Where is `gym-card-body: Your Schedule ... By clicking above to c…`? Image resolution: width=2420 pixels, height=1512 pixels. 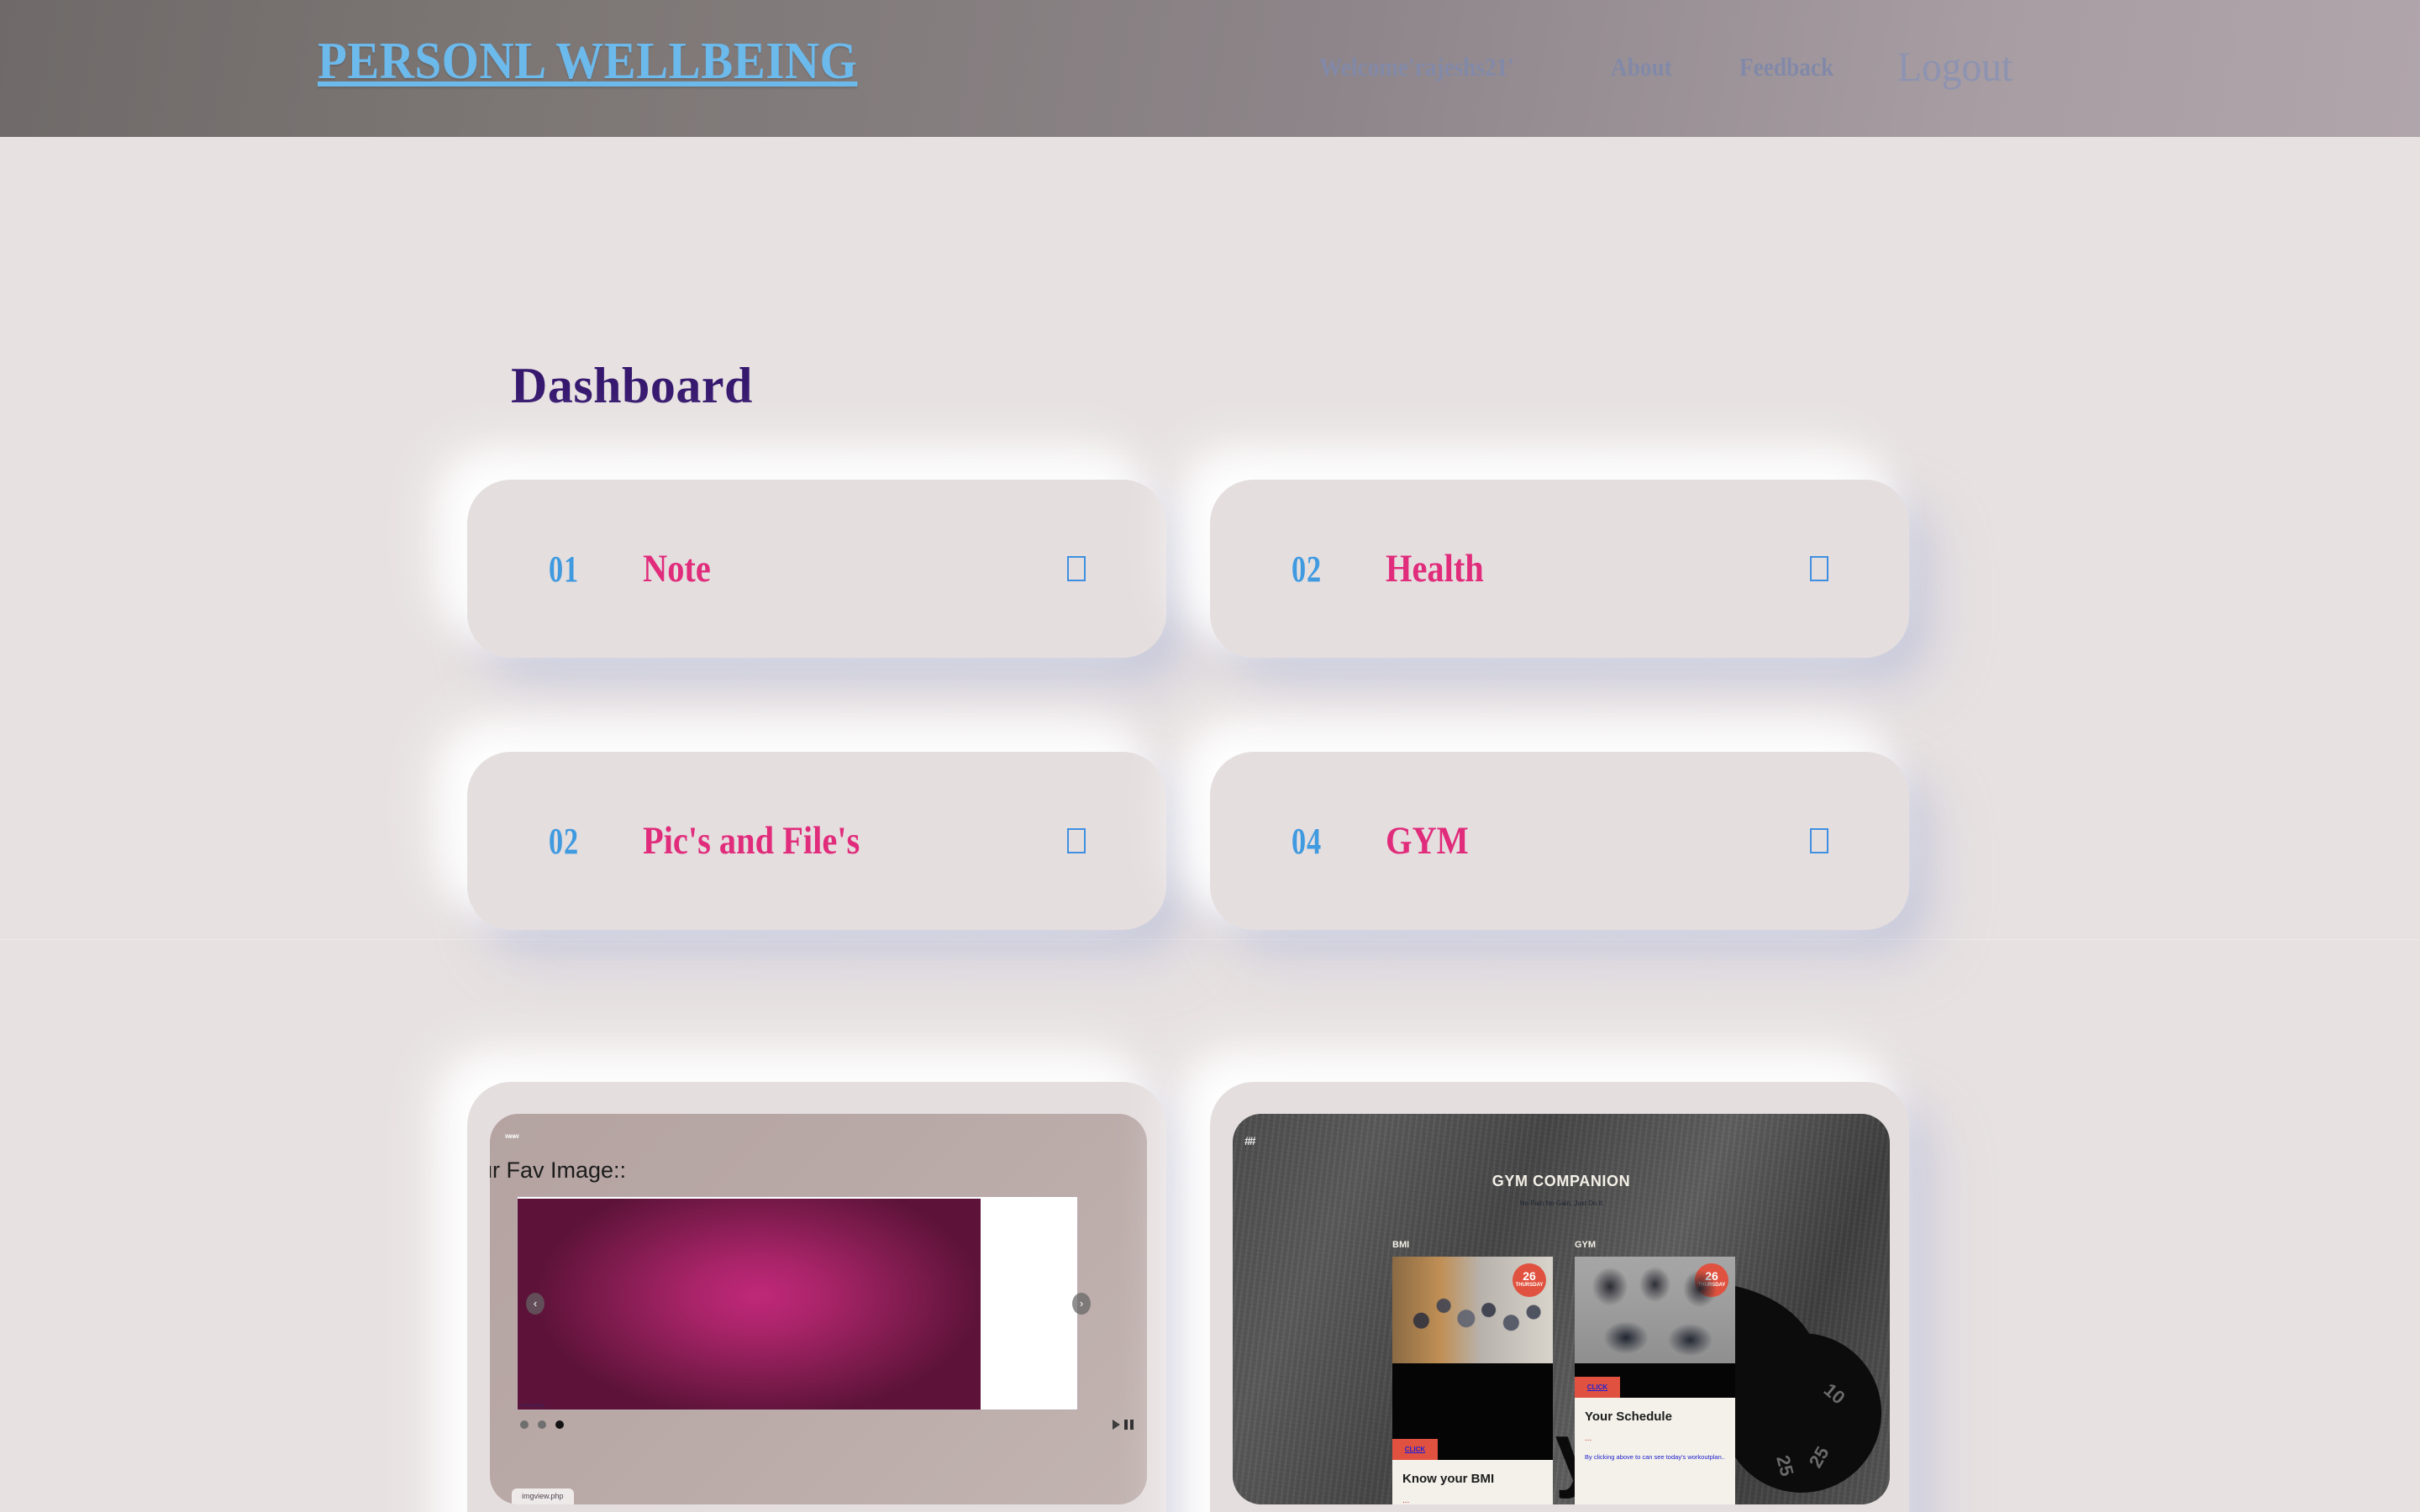
gym-card-body: Your Schedule ... By clicking above to c… is located at coordinates (1655, 1451).